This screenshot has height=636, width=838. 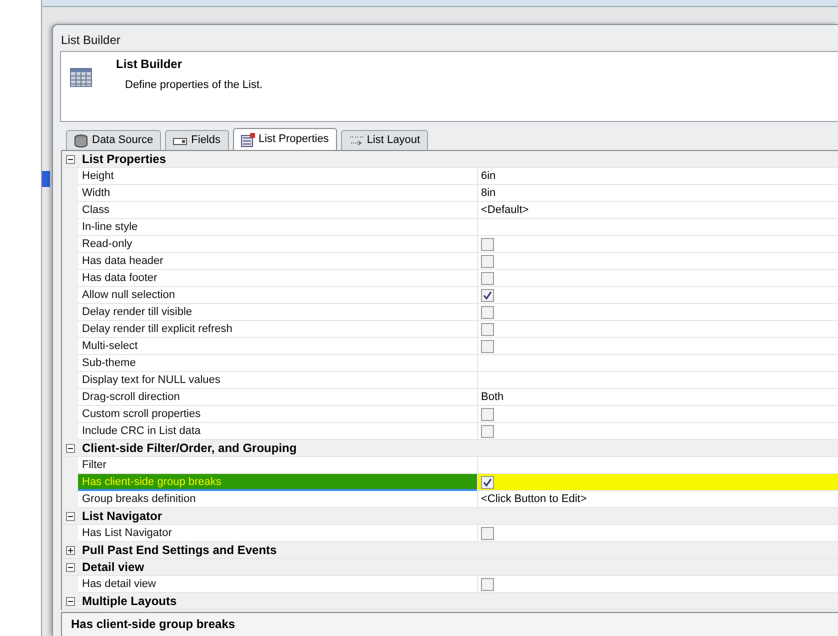 What do you see at coordinates (179, 550) in the screenshot?
I see `category-label: Pull Past End Settings and Events` at bounding box center [179, 550].